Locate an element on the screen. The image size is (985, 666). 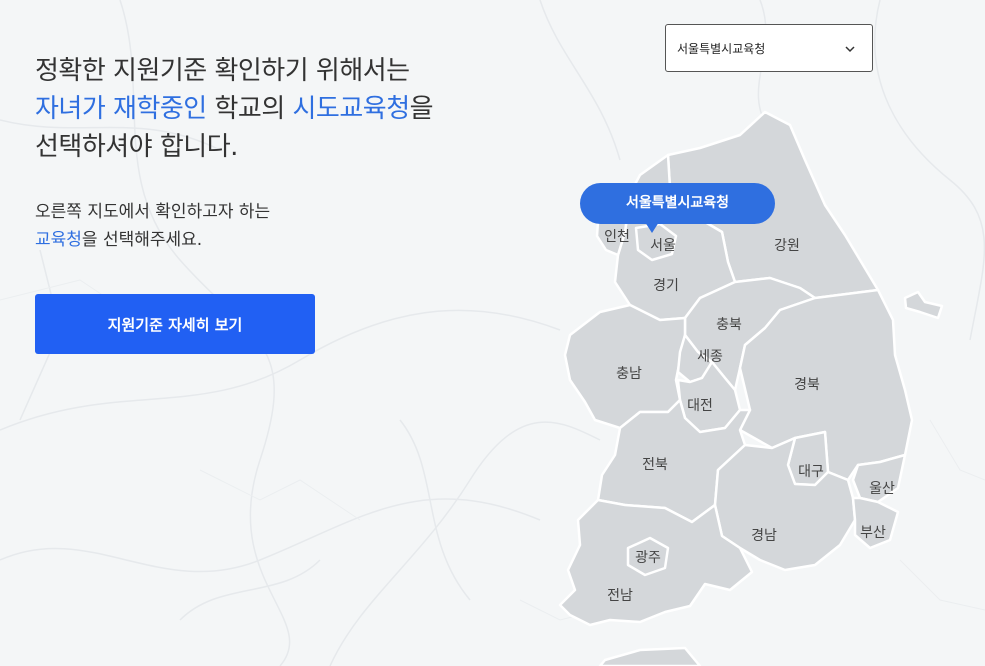
region-label-ulsan: 울산 is located at coordinates (882, 488).